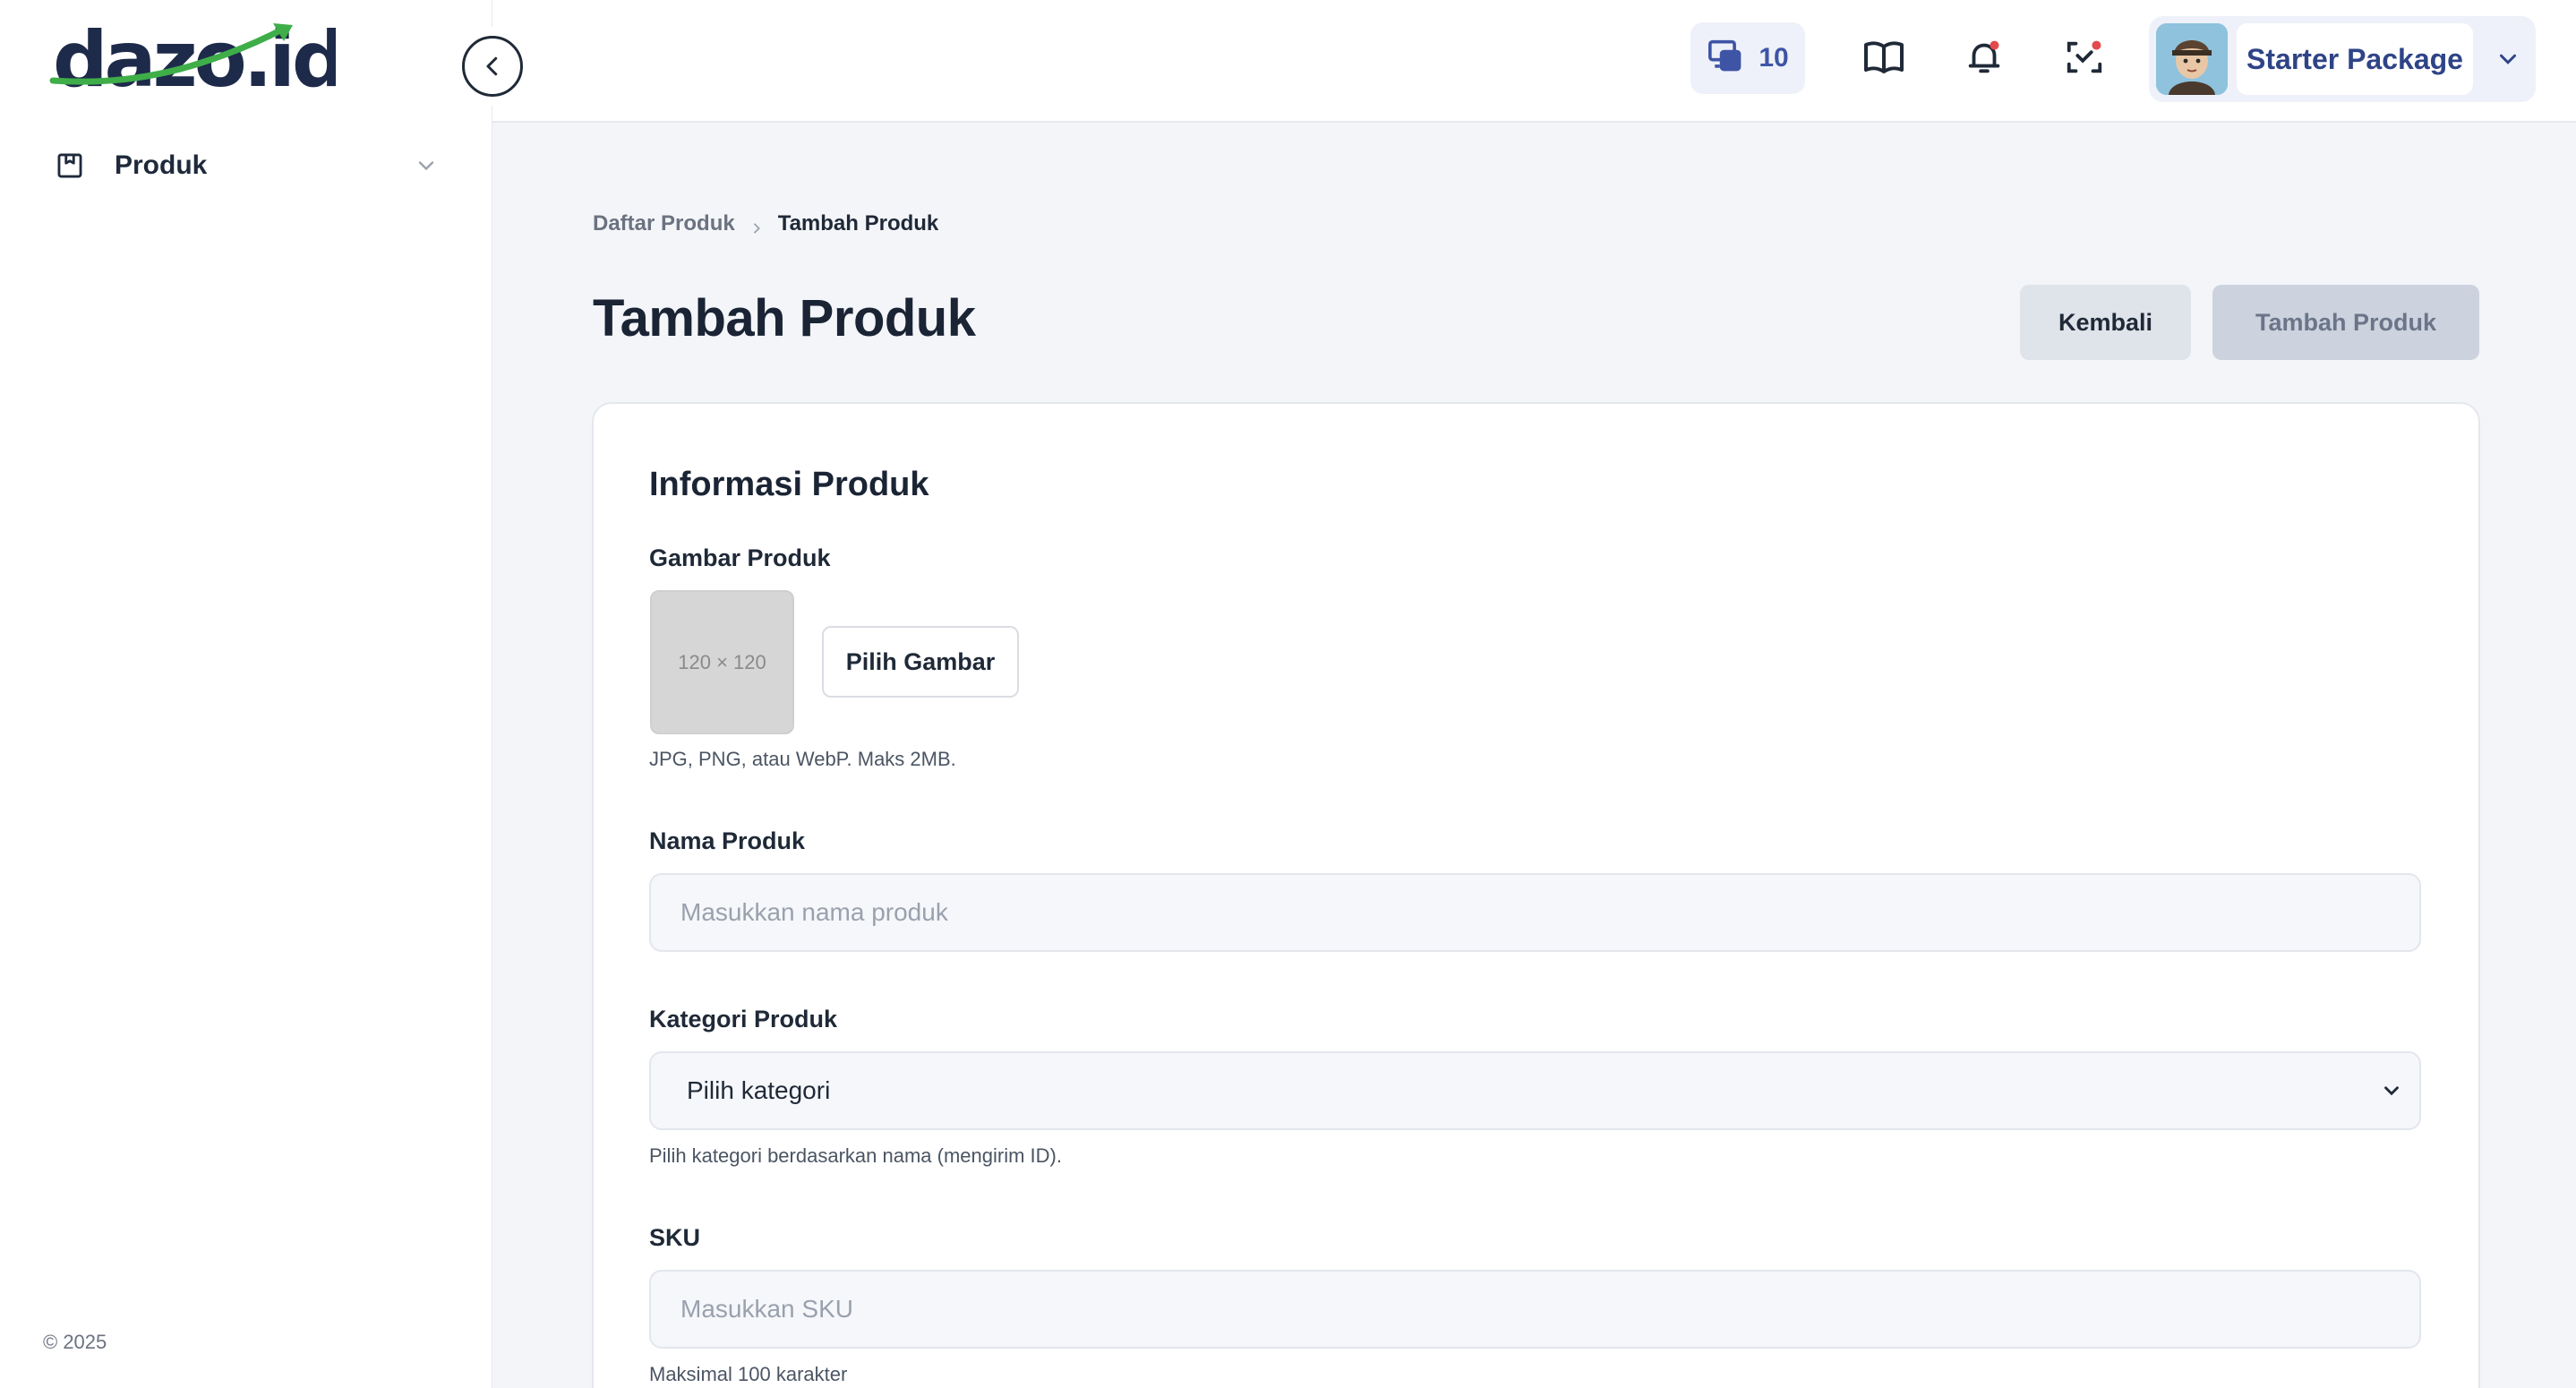  I want to click on plan-name: Starter Package, so click(2355, 59).